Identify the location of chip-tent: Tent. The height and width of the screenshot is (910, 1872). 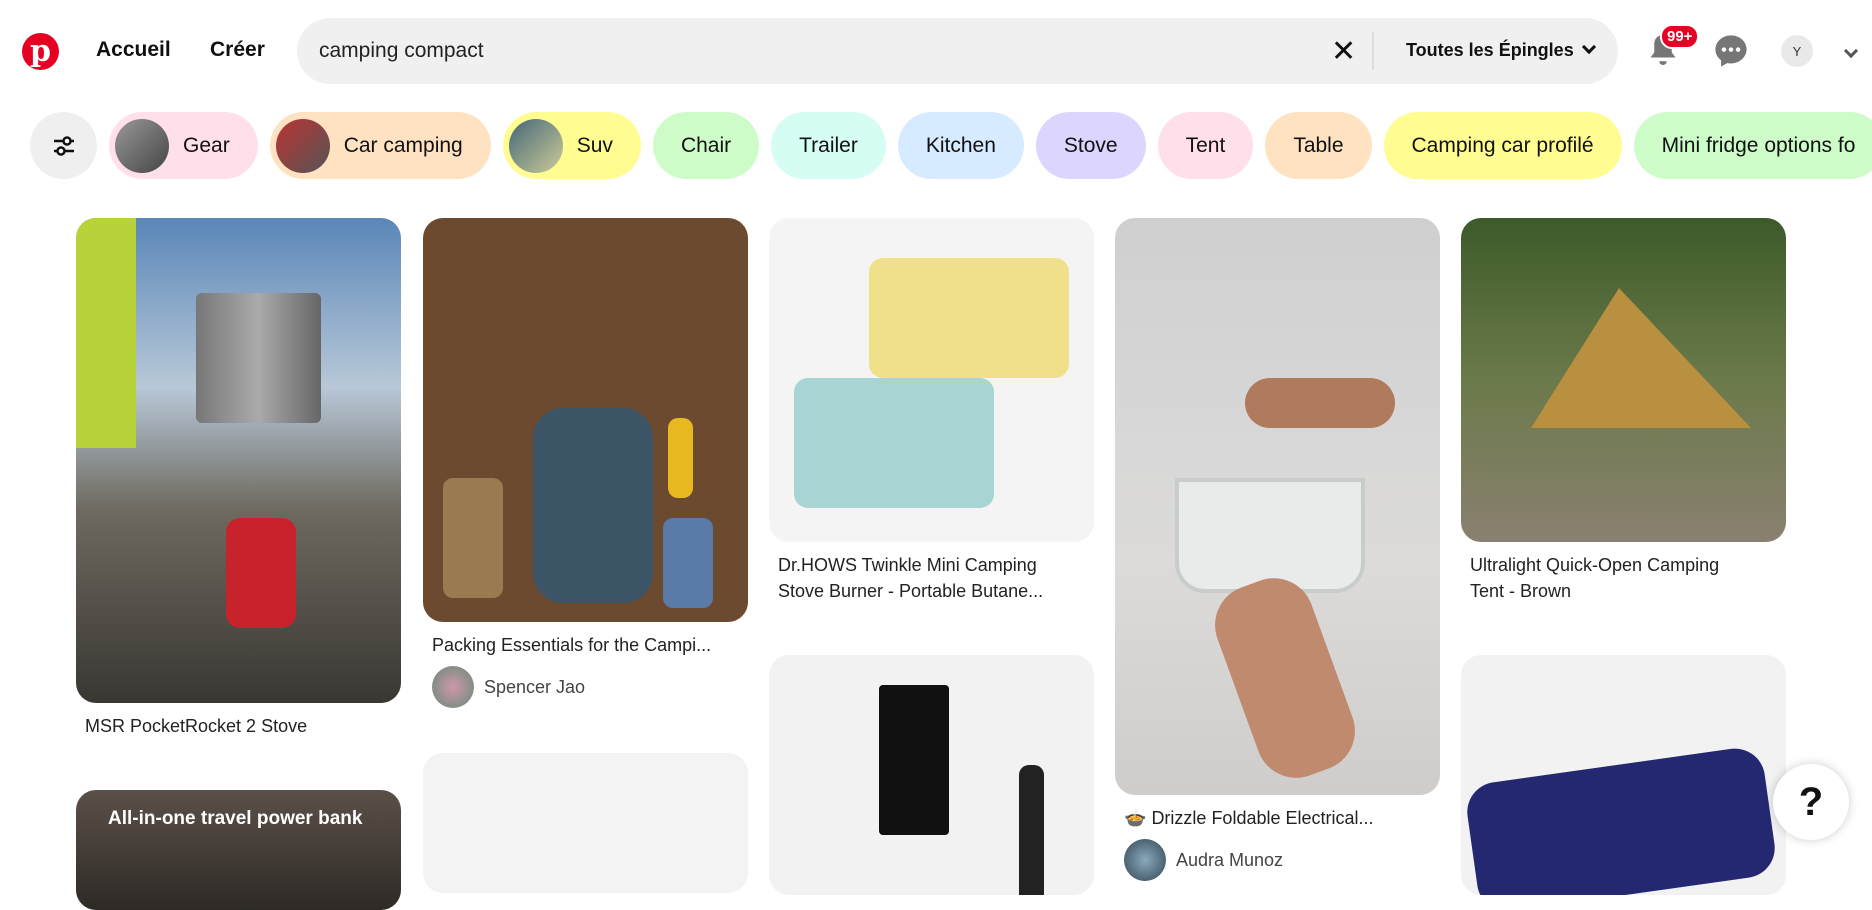
(1205, 145).